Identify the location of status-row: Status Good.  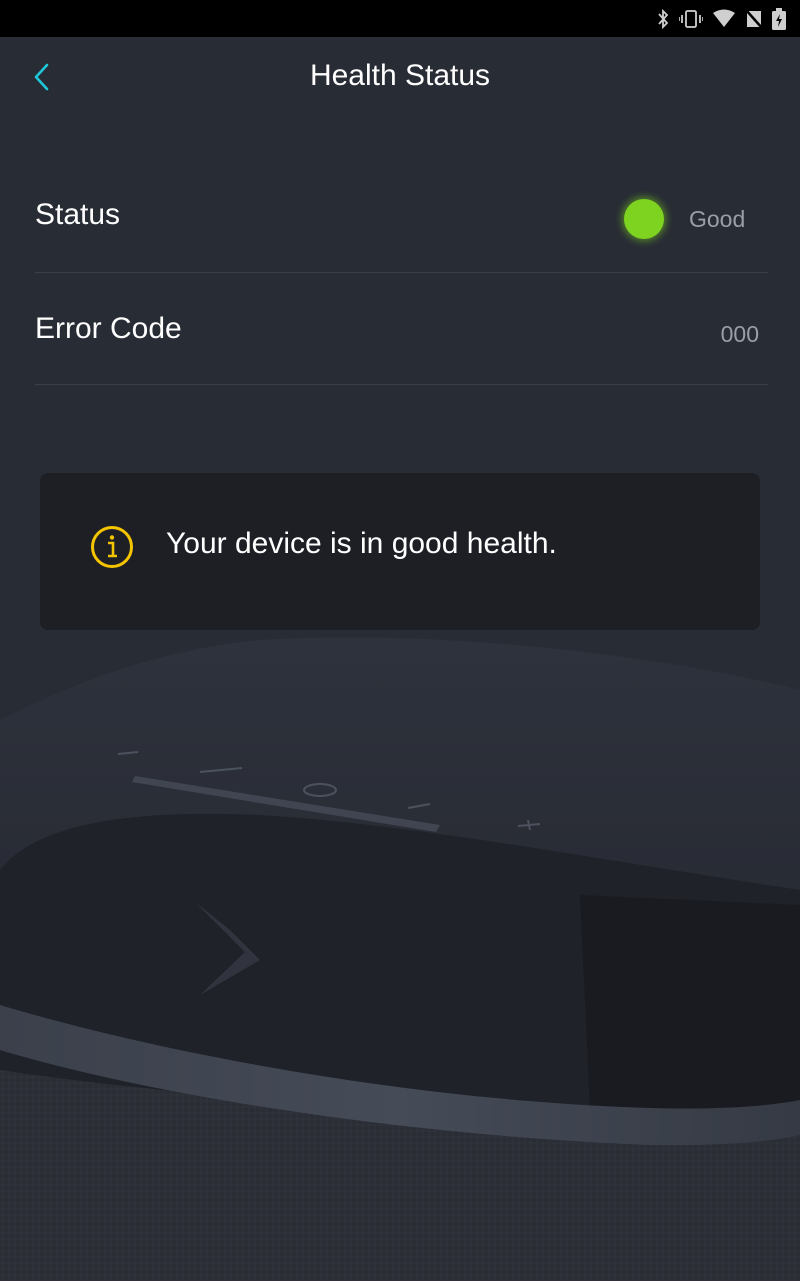
(401, 216).